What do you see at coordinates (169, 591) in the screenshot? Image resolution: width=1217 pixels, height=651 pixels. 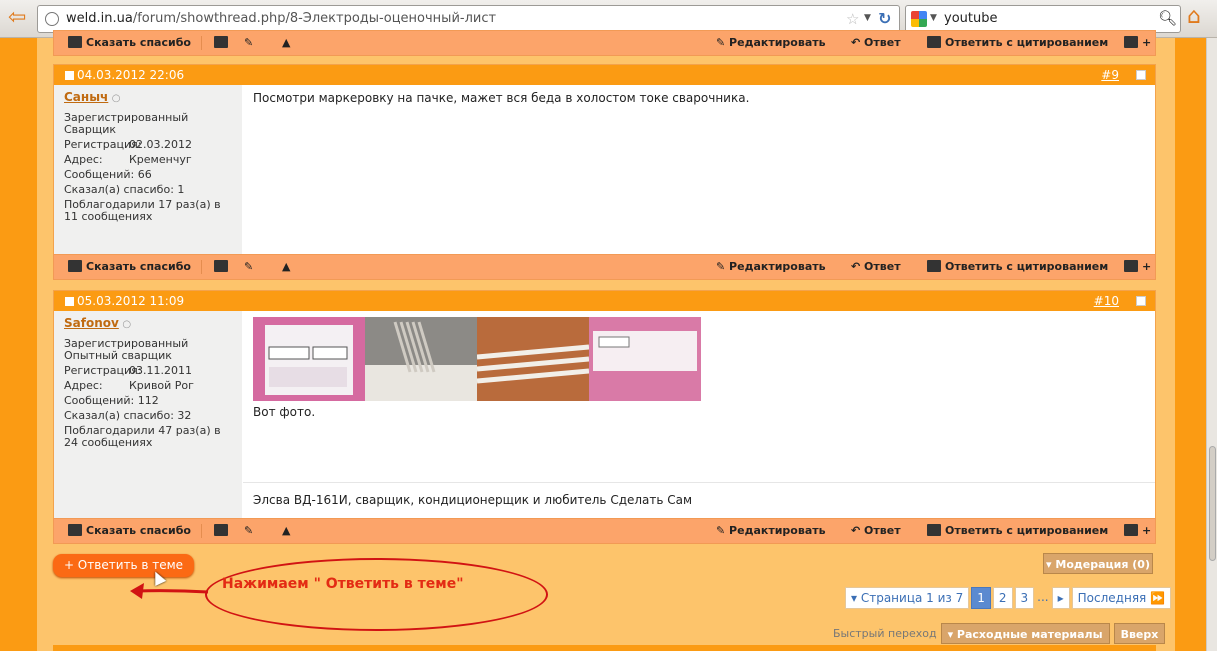 I see `annotation-arrow-icon` at bounding box center [169, 591].